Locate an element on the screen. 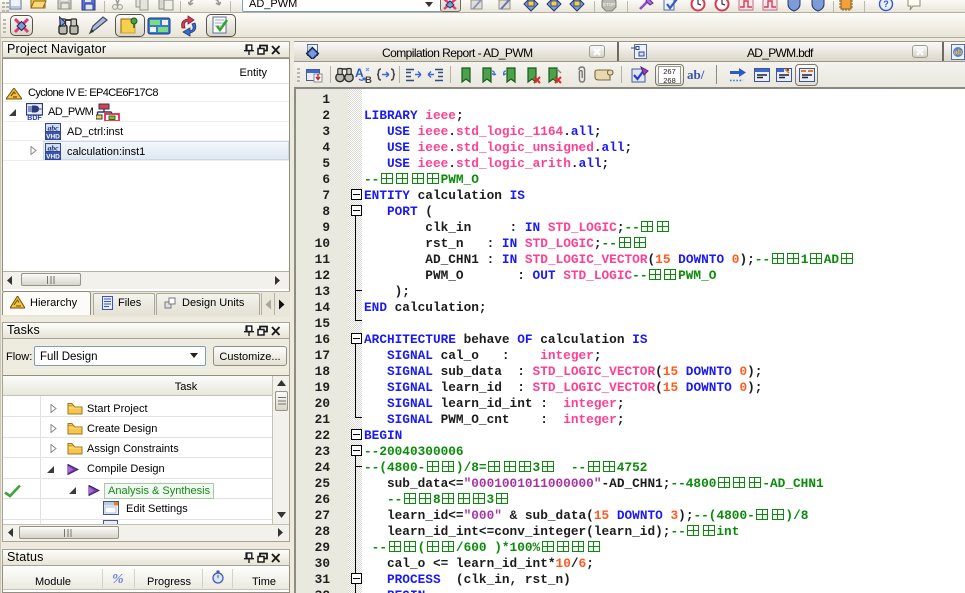 The width and height of the screenshot is (965, 593). svg-text: STOP is located at coordinates (609, 4).